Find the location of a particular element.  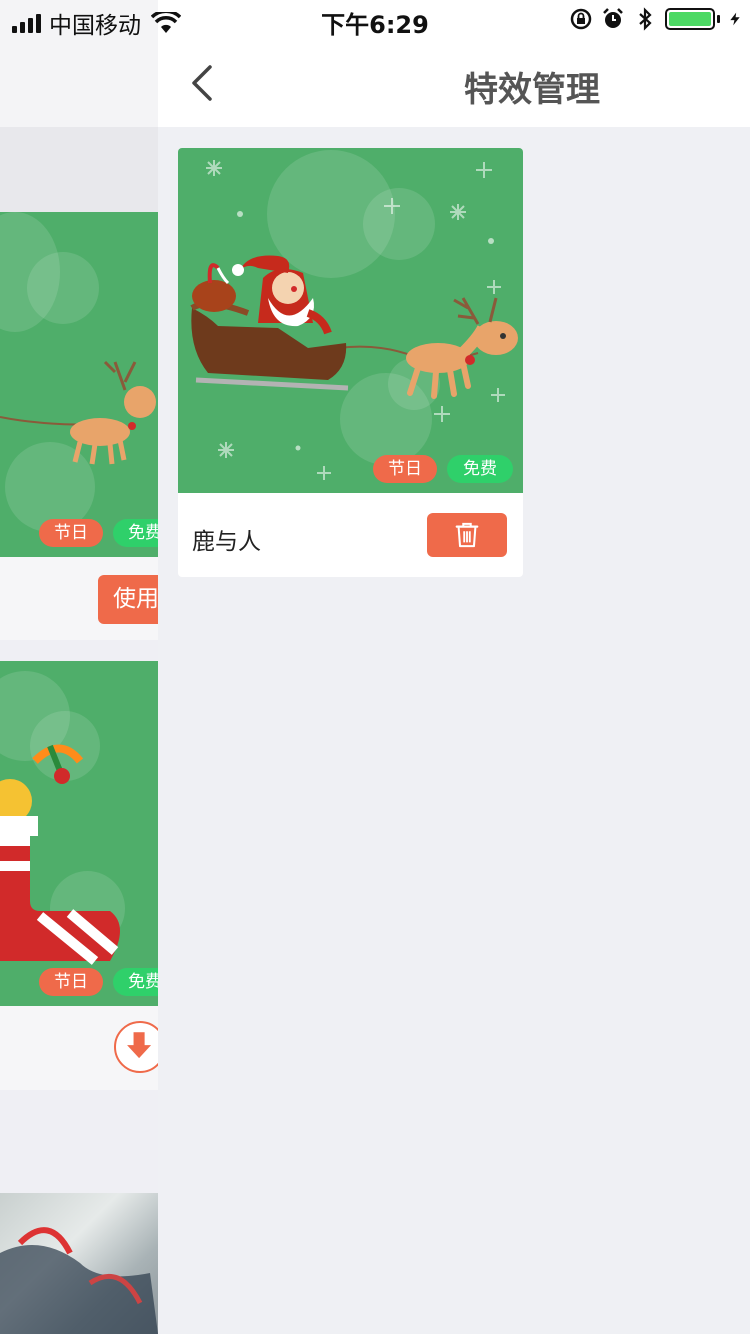

use-button: 使用 is located at coordinates (128, 599).